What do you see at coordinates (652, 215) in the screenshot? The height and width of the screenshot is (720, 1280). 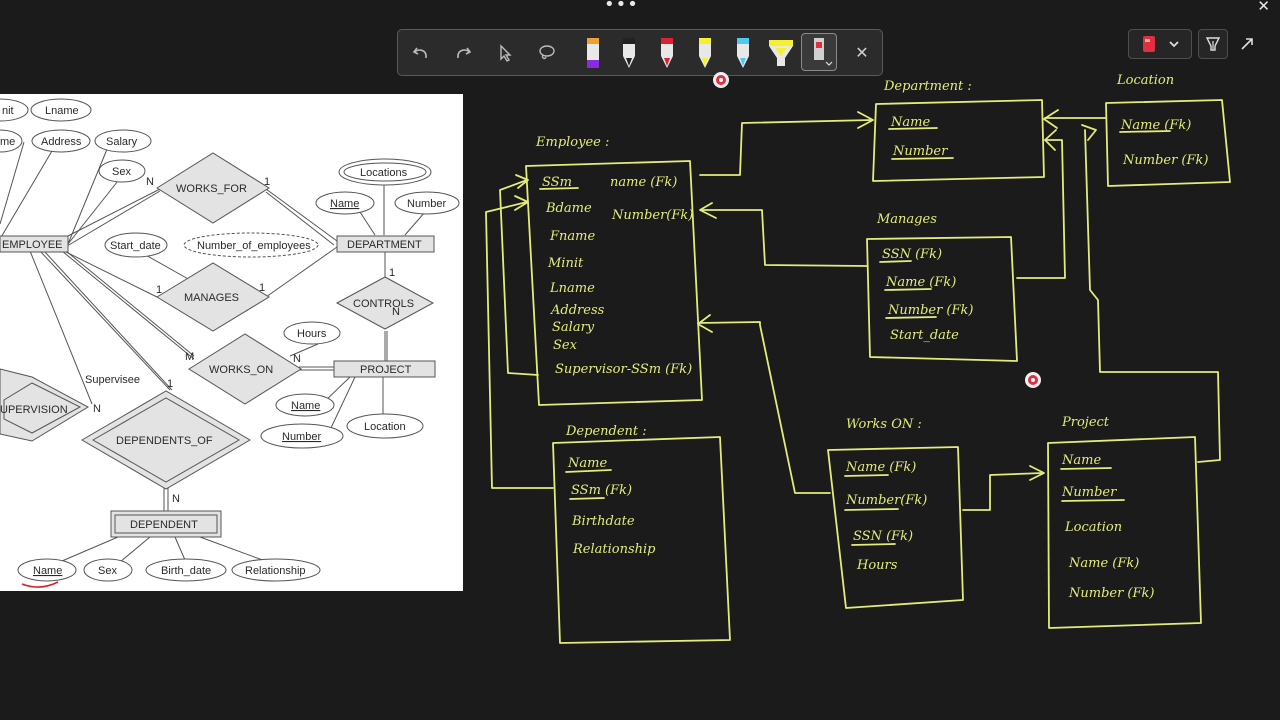 I see `employee-fk-number: Number(Fk)` at bounding box center [652, 215].